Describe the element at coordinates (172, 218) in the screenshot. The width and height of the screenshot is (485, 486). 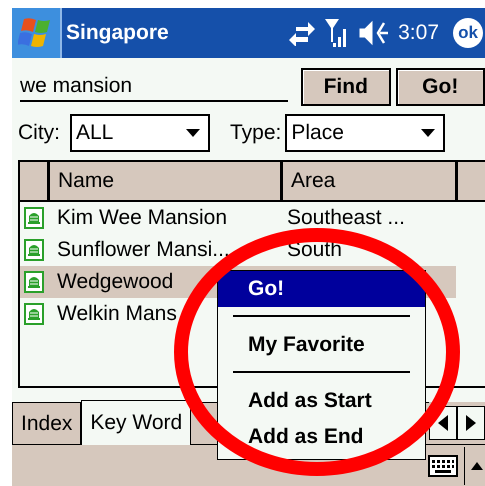
I see `place-name: Kim Wee Mansion` at that location.